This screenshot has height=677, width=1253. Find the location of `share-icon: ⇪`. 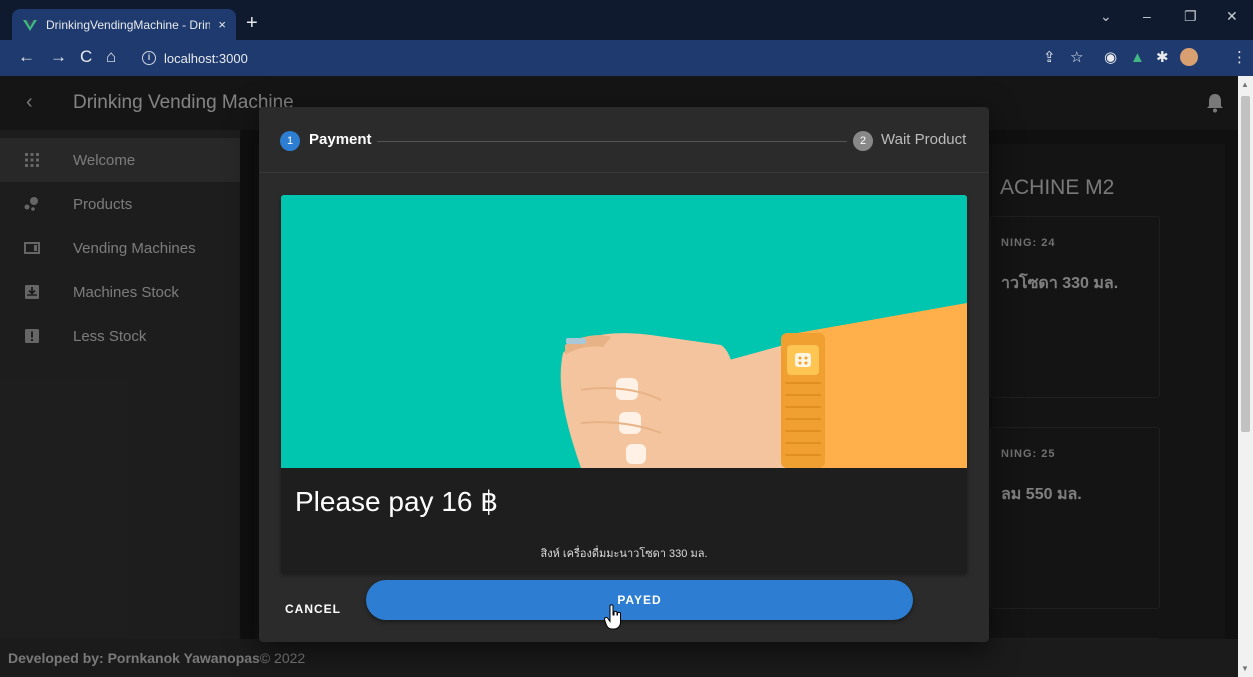

share-icon: ⇪ is located at coordinates (1049, 58).